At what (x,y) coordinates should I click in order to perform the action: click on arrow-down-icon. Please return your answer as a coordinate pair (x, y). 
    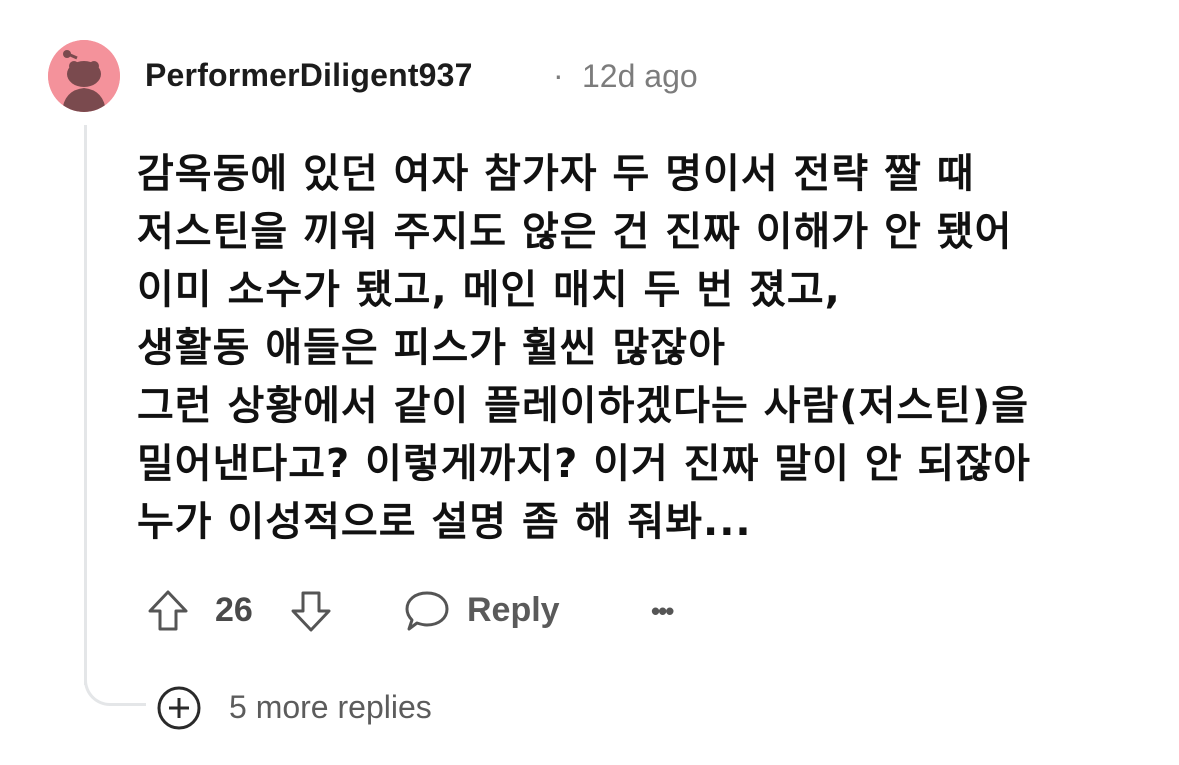
    Looking at the image, I should click on (311, 611).